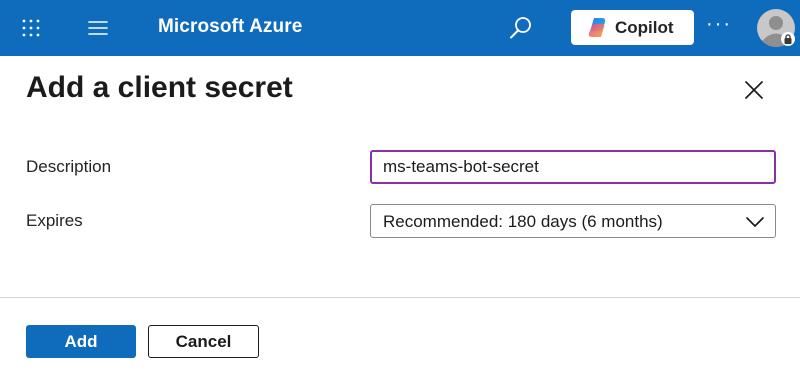  What do you see at coordinates (31, 28) in the screenshot?
I see `waffle-icon` at bounding box center [31, 28].